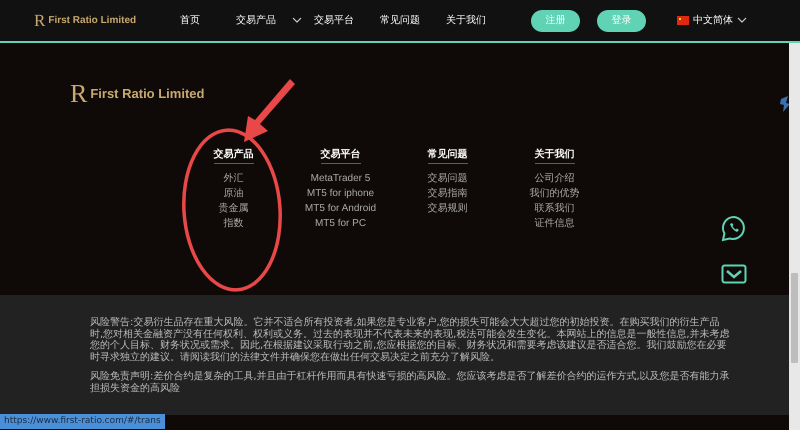 This screenshot has width=800, height=430. What do you see at coordinates (334, 20) in the screenshot?
I see `nav-link: 交易平台` at bounding box center [334, 20].